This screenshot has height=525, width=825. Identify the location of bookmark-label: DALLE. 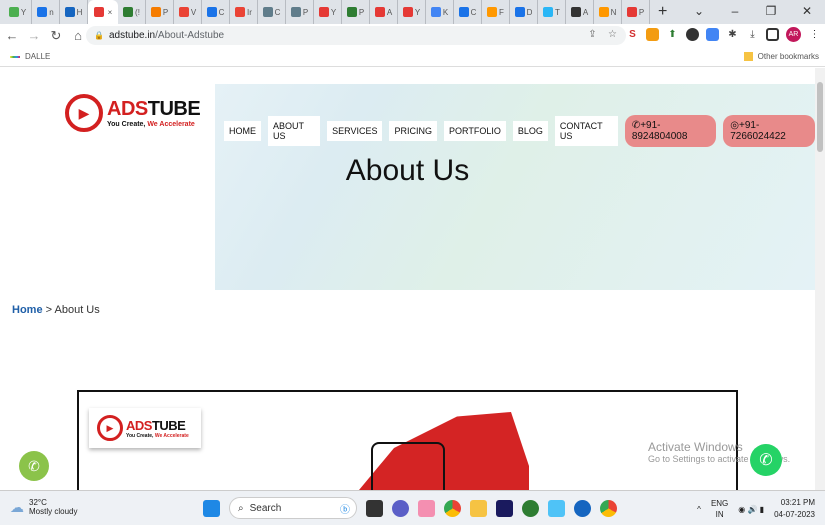
(38, 56).